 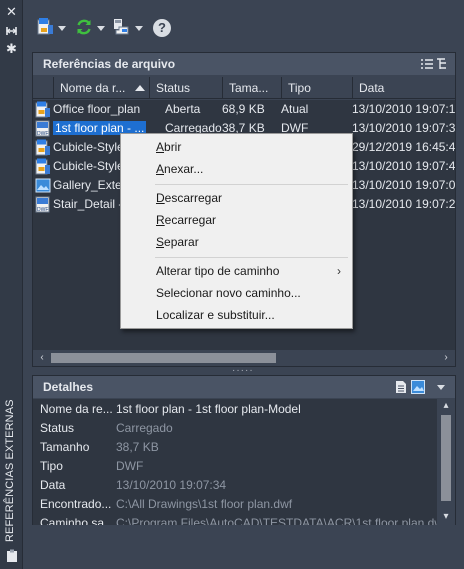 I want to click on details-value: 1st floor plan - 1st floor plan-Model, so click(x=208, y=409).